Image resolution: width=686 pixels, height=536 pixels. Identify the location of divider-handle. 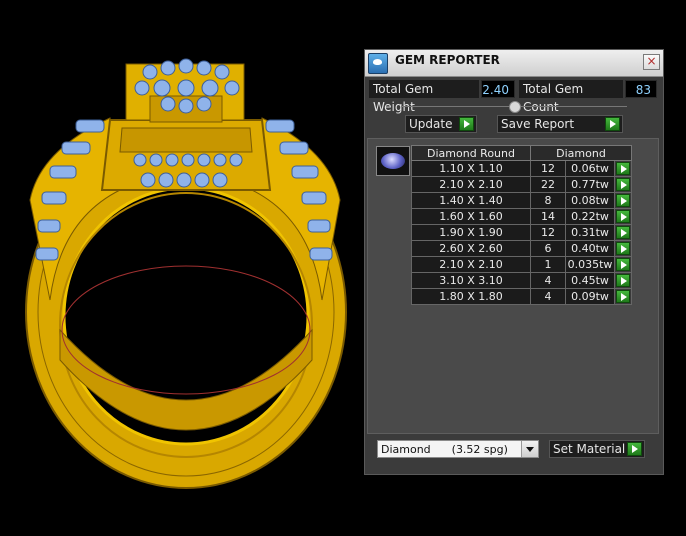
(515, 107).